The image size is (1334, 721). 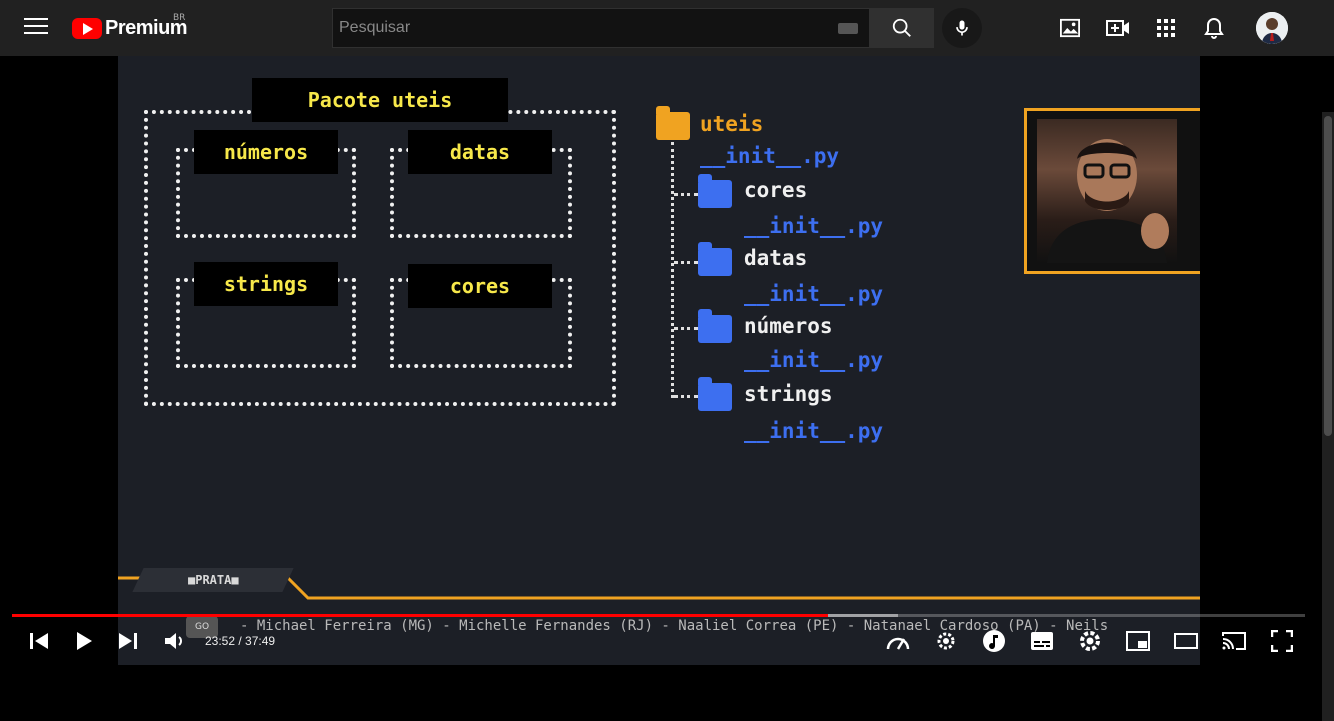 I want to click on fullscreen-button, so click(x=1282, y=641).